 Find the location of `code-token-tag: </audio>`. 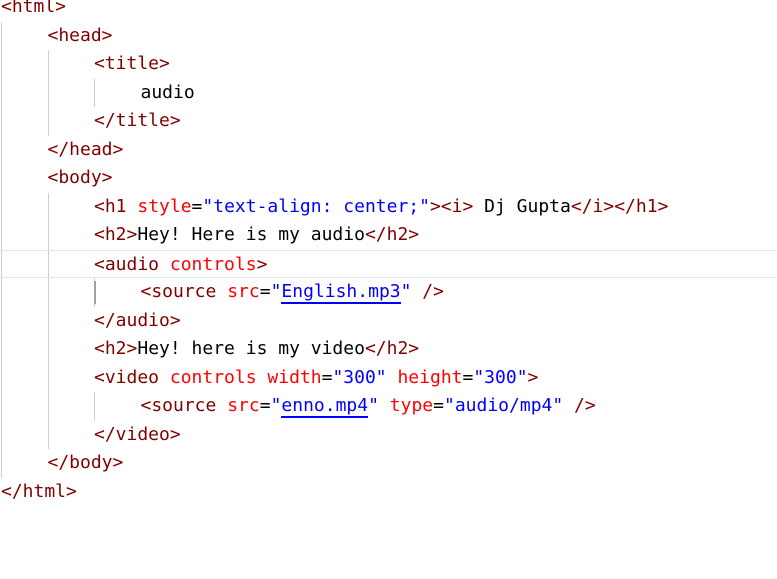

code-token-tag: </audio> is located at coordinates (137, 320).